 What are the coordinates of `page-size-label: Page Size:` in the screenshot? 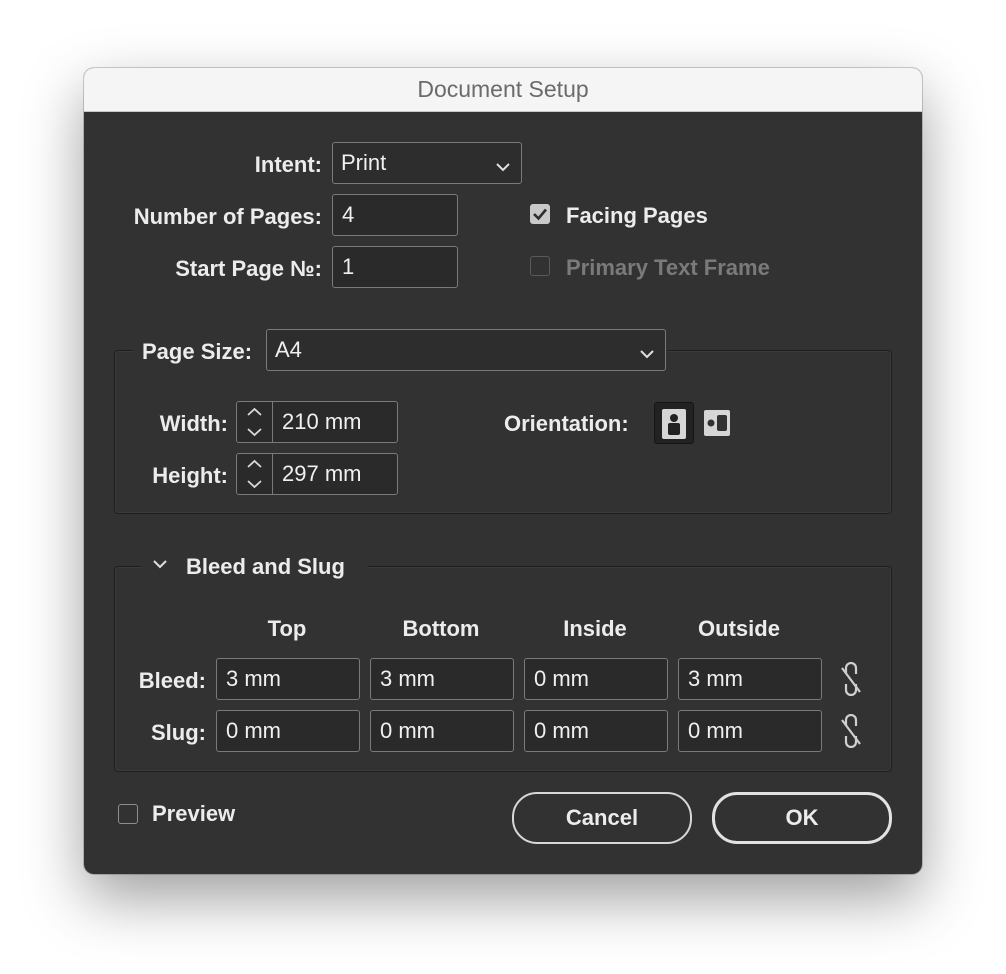 It's located at (197, 351).